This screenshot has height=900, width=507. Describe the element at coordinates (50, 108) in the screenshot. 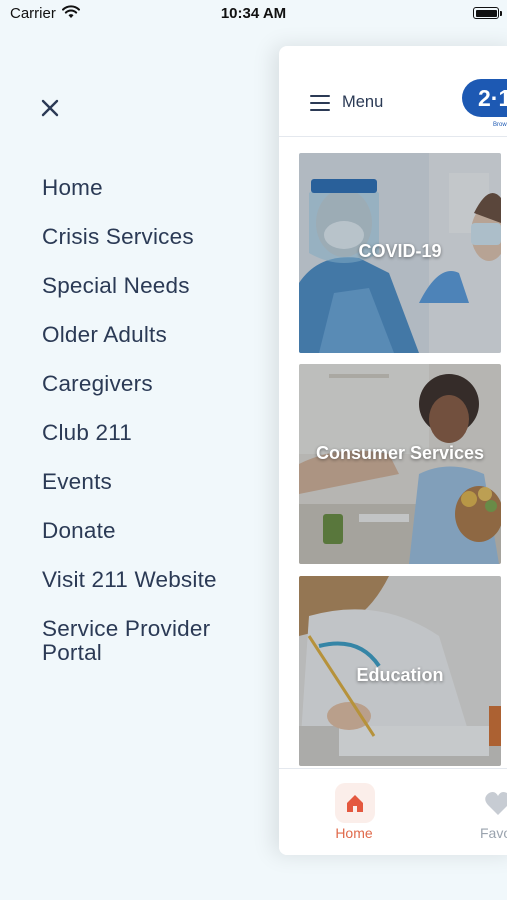

I see `close-icon` at that location.